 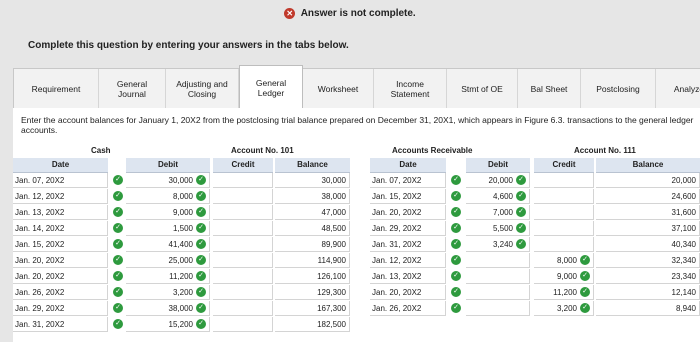 What do you see at coordinates (271, 87) in the screenshot?
I see `tab-general-ledger: General Ledger` at bounding box center [271, 87].